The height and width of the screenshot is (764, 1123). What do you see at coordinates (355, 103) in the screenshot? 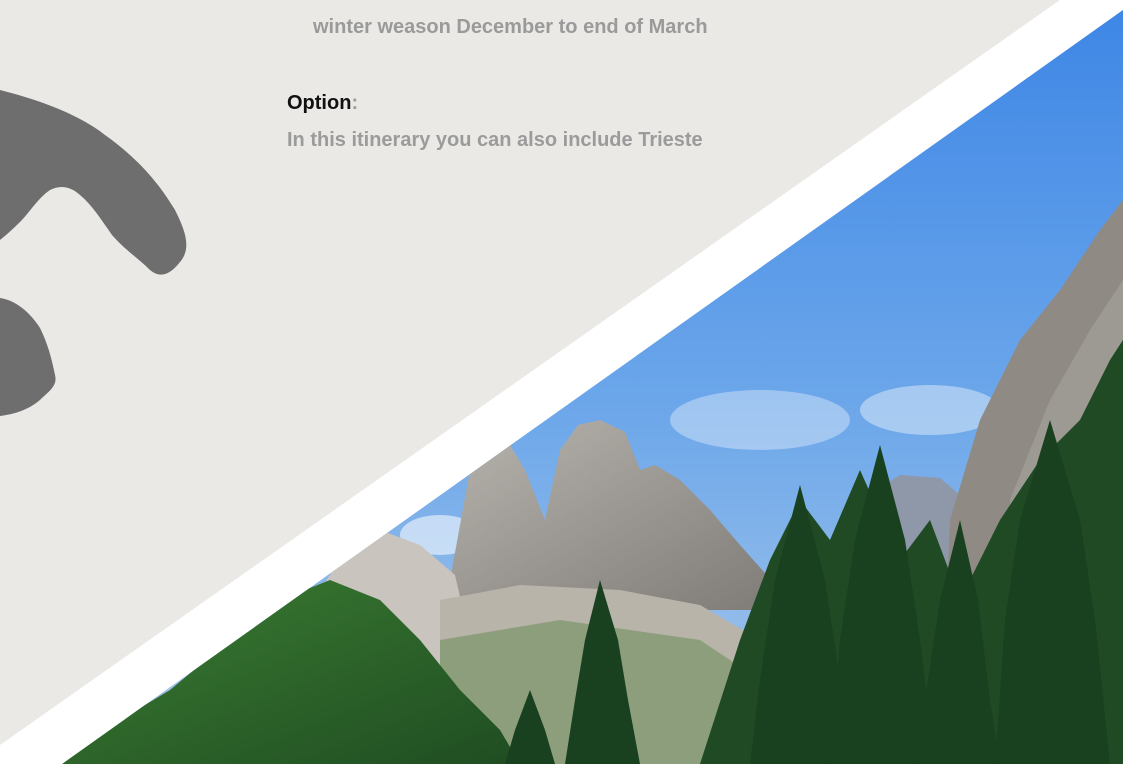
I see `option-heading-colon: :` at bounding box center [355, 103].